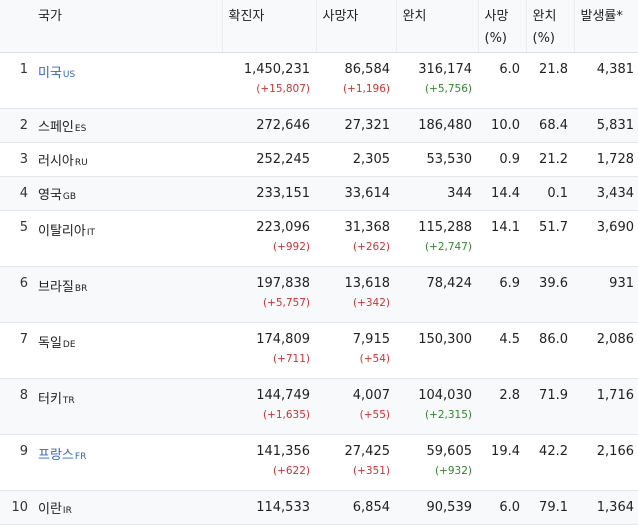 Image resolution: width=638 pixels, height=525 pixels. What do you see at coordinates (286, 414) in the screenshot?
I see `confirmed-delta: (+1,635)` at bounding box center [286, 414].